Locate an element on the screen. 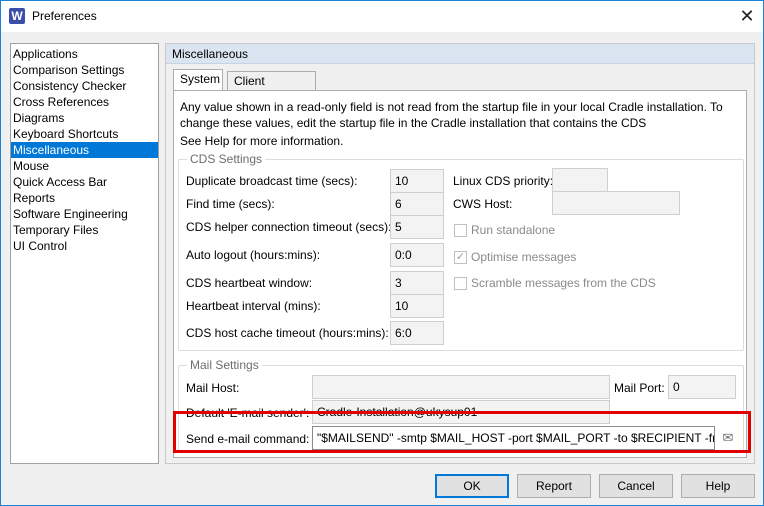 The width and height of the screenshot is (764, 506). scramble-messages-checkbox is located at coordinates (460, 283).